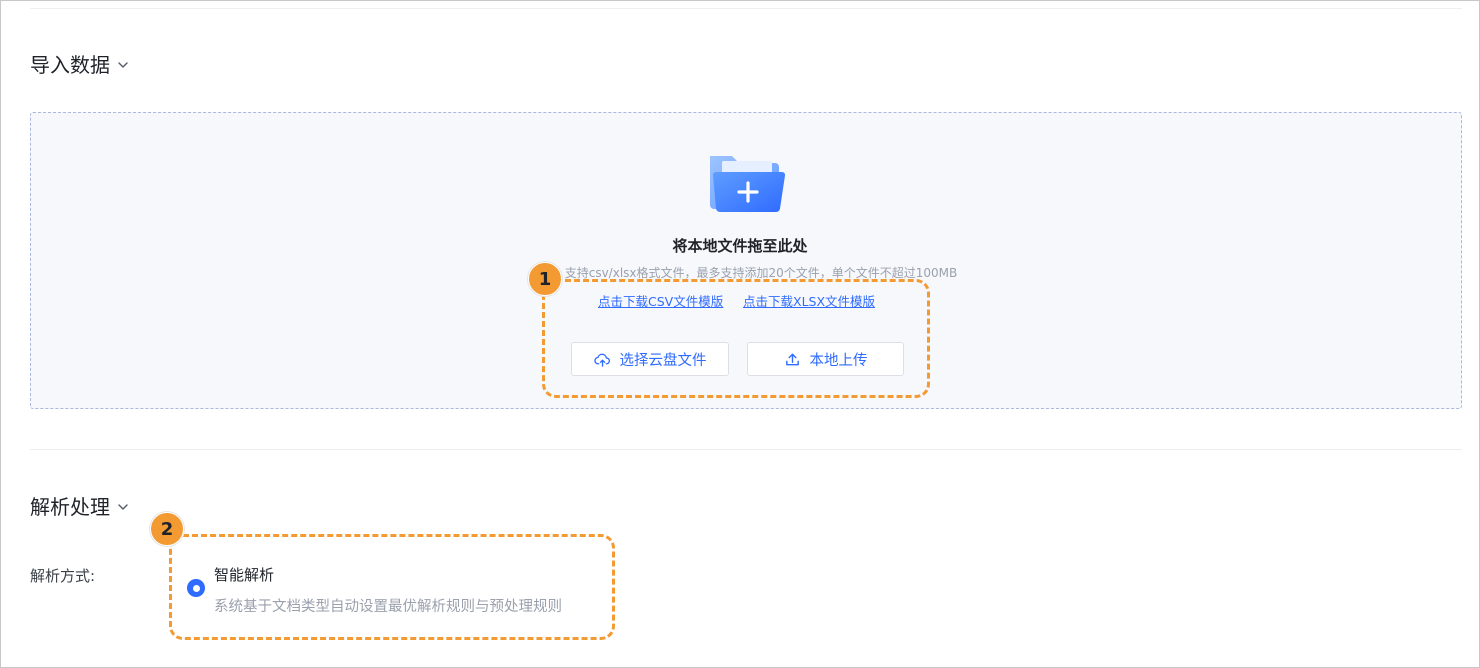  I want to click on callout-badge-2: 2, so click(167, 529).